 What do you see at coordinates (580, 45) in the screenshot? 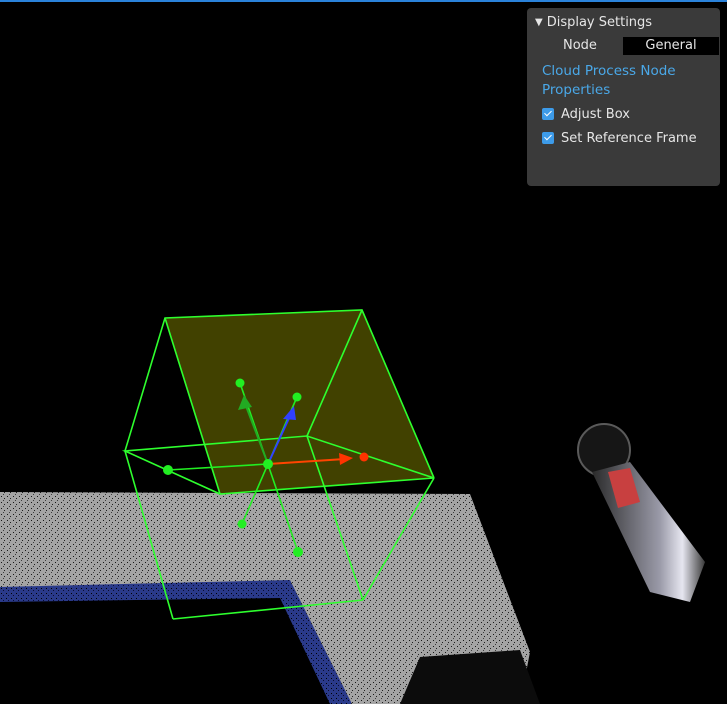
I see `node-label: Node` at bounding box center [580, 45].